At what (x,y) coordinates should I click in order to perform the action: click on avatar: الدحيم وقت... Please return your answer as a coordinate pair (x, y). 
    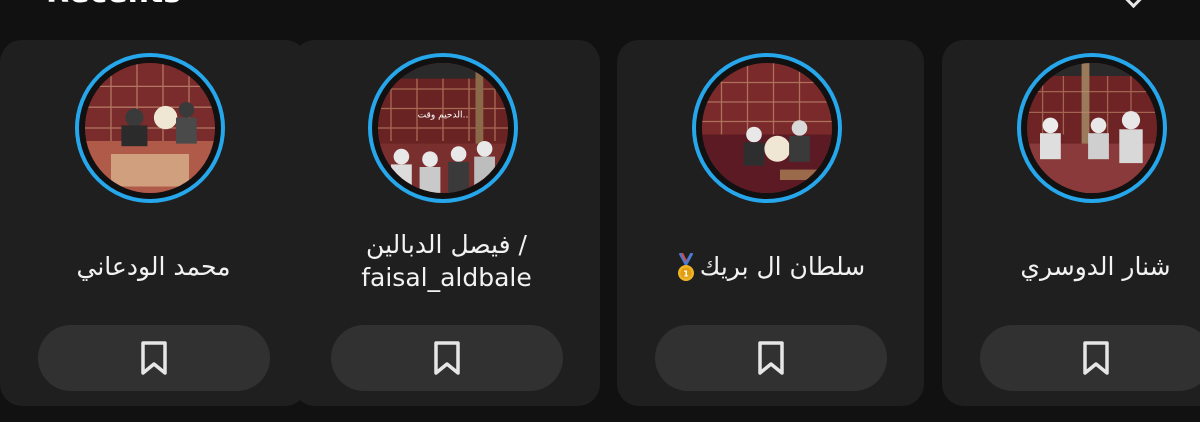
    Looking at the image, I should click on (443, 128).